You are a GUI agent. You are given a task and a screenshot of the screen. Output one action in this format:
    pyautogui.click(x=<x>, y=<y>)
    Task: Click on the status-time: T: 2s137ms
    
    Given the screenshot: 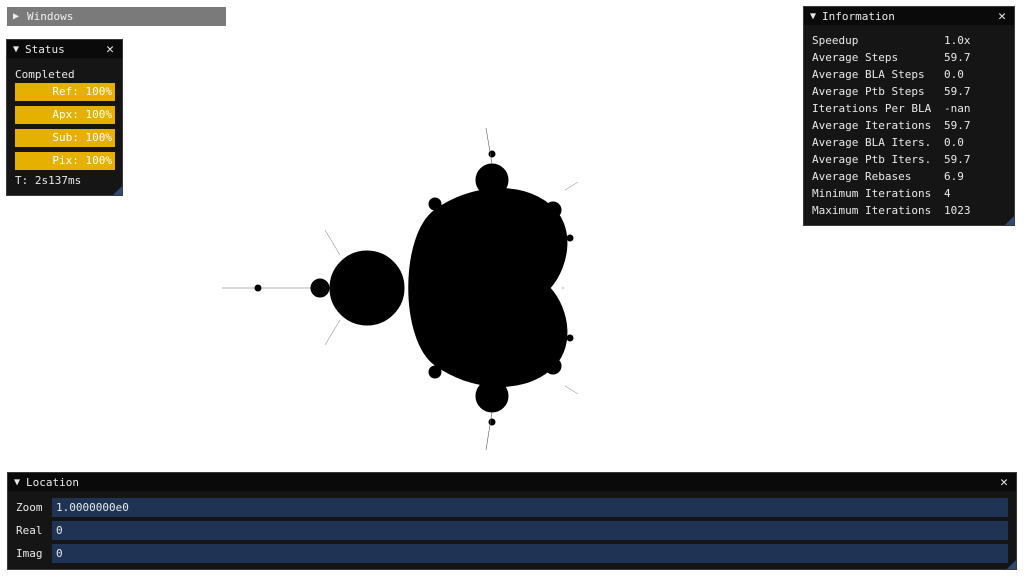 What is the action you would take?
    pyautogui.click(x=48, y=180)
    